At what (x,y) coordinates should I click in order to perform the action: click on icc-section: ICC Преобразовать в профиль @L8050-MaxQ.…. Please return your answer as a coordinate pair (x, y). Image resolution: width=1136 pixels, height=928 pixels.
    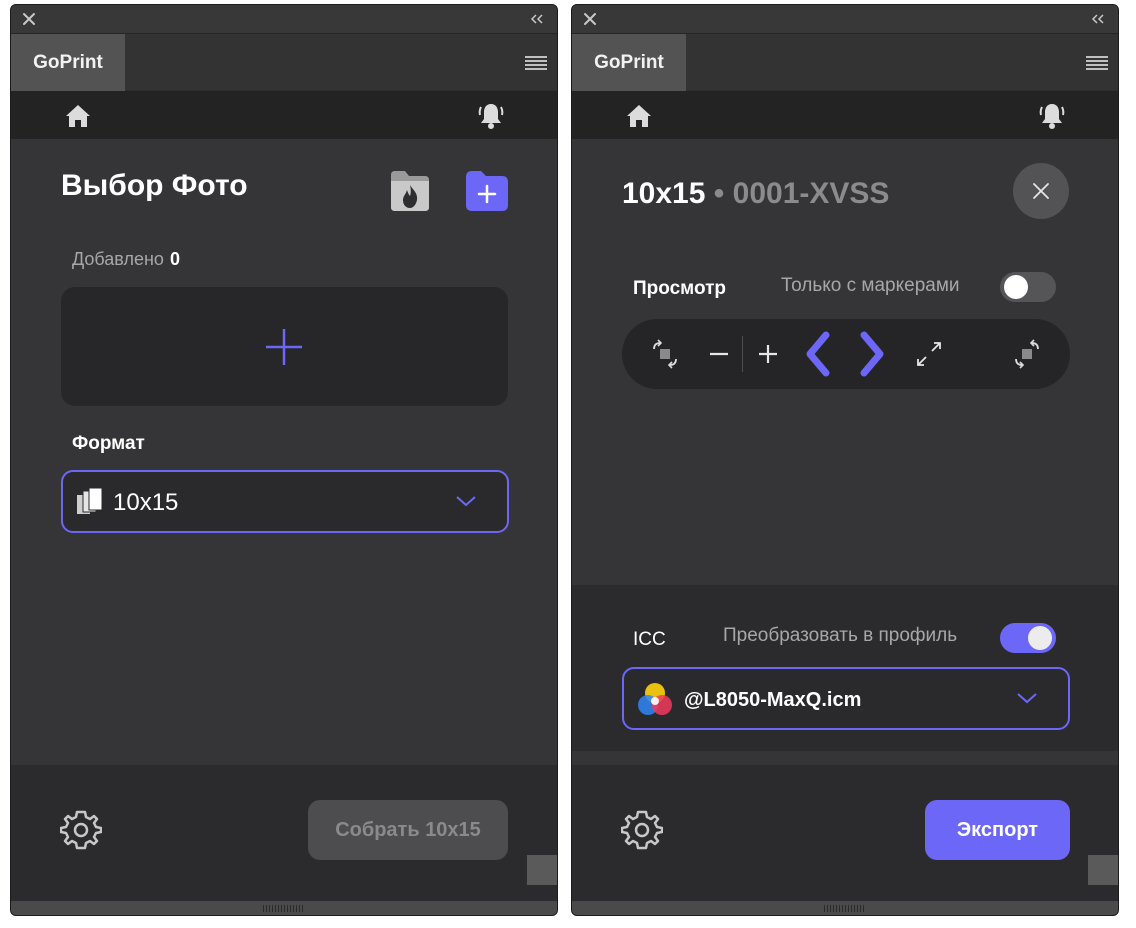
    Looking at the image, I should click on (845, 676).